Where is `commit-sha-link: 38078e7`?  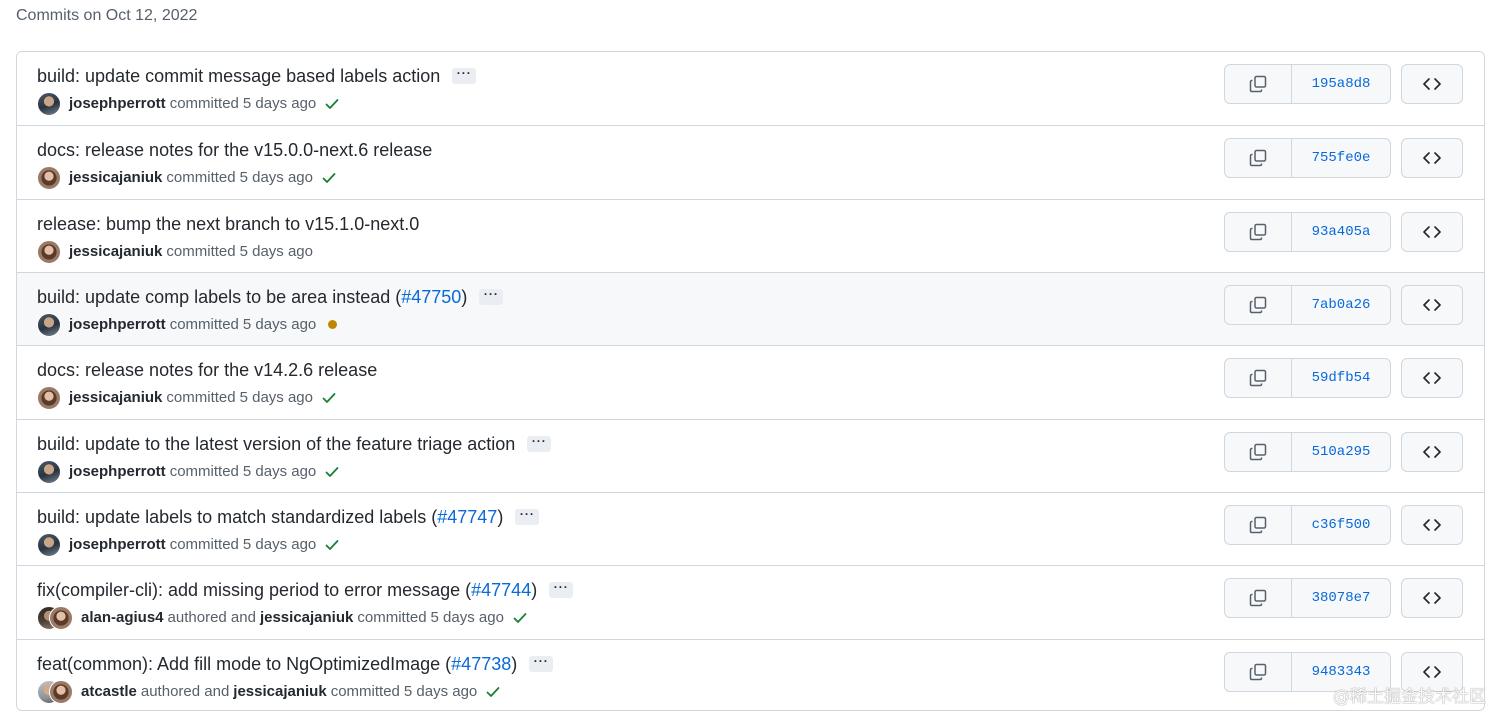 commit-sha-link: 38078e7 is located at coordinates (1341, 598).